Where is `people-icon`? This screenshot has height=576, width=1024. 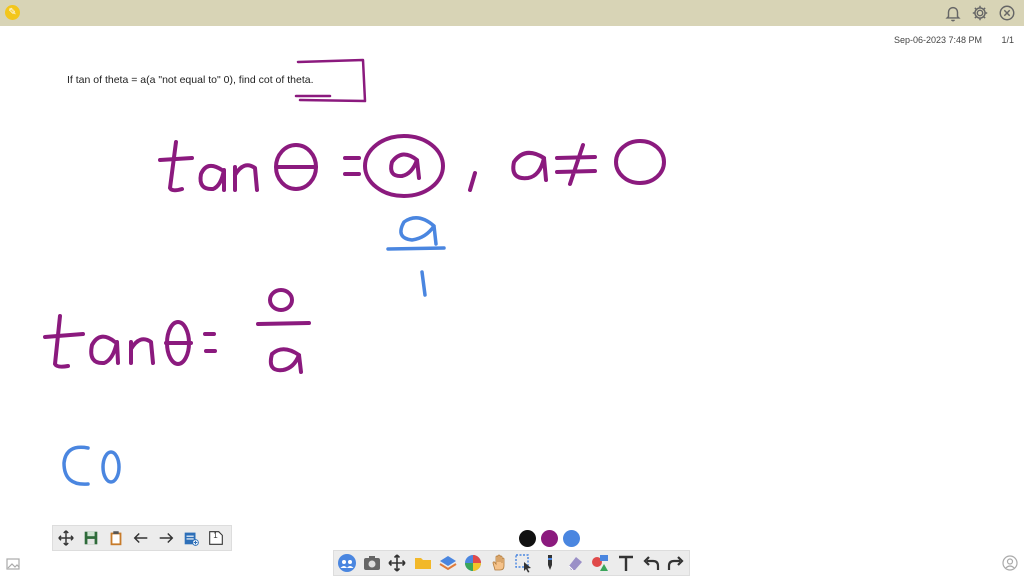 people-icon is located at coordinates (346, 563).